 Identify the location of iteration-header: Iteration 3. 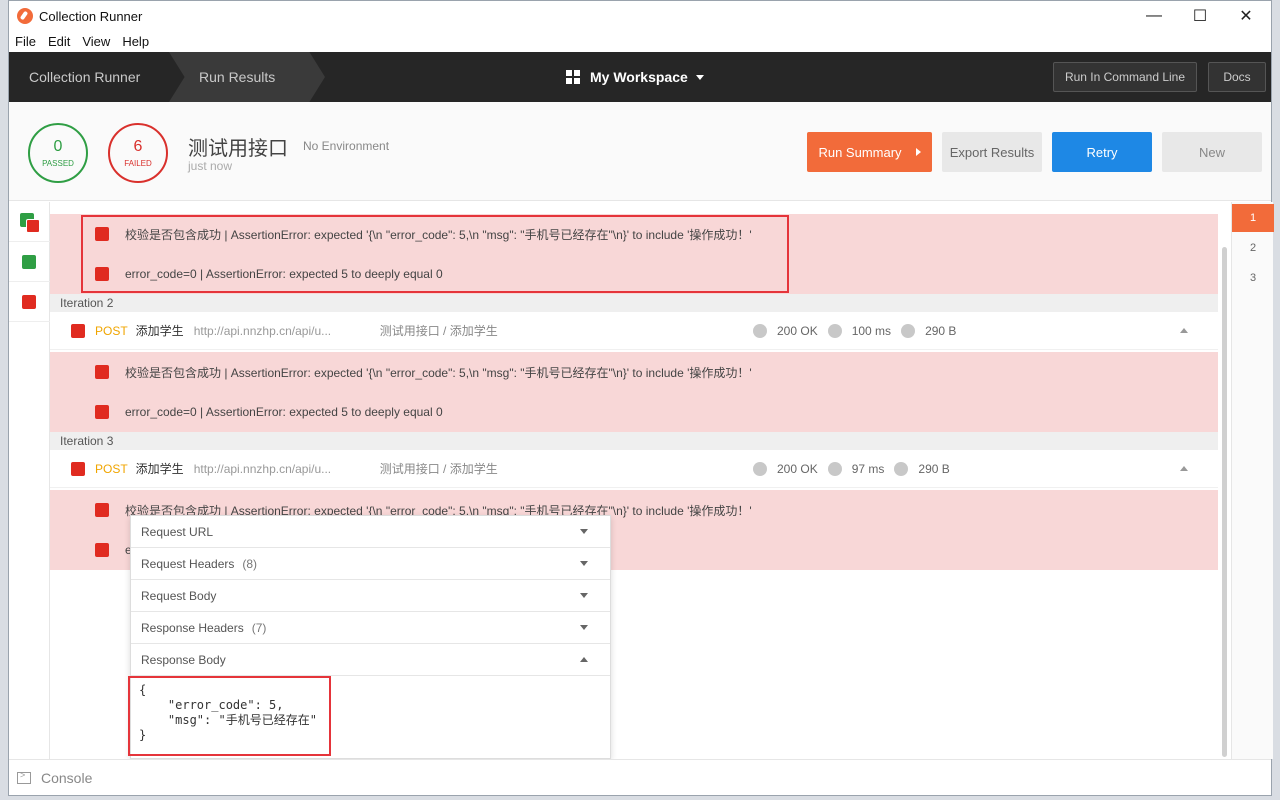
(634, 441).